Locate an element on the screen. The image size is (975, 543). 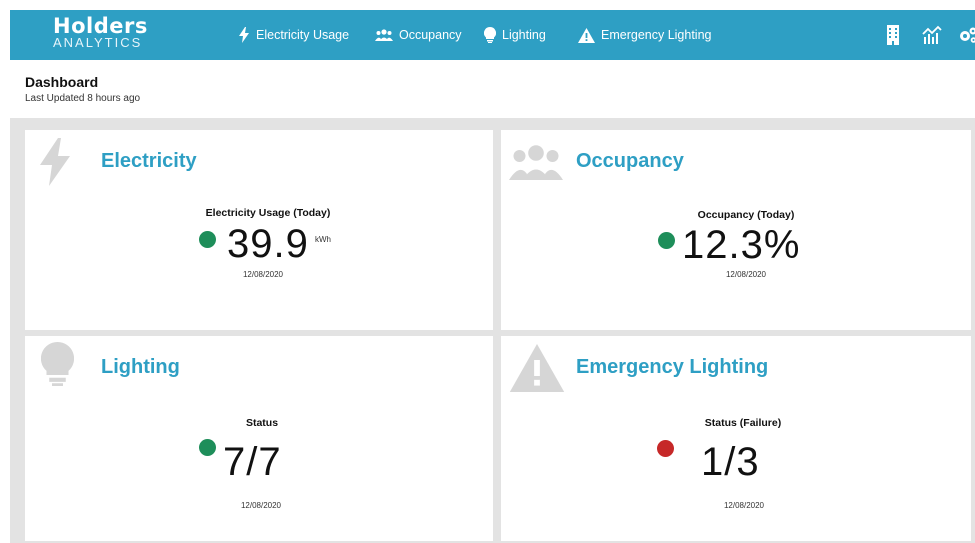
nav-label: Lighting is located at coordinates (524, 35).